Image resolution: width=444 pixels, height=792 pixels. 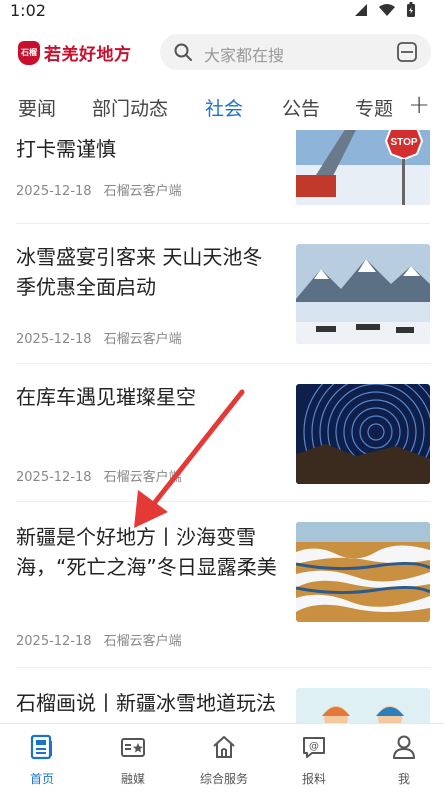 I want to click on chat-at-icon: @, so click(x=314, y=747).